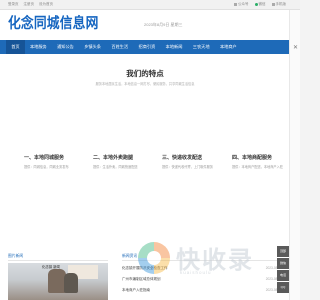 Image resolution: width=320 pixels, height=300 pixels. What do you see at coordinates (278, 4) in the screenshot?
I see `mobile-link: 手机版` at bounding box center [278, 4].